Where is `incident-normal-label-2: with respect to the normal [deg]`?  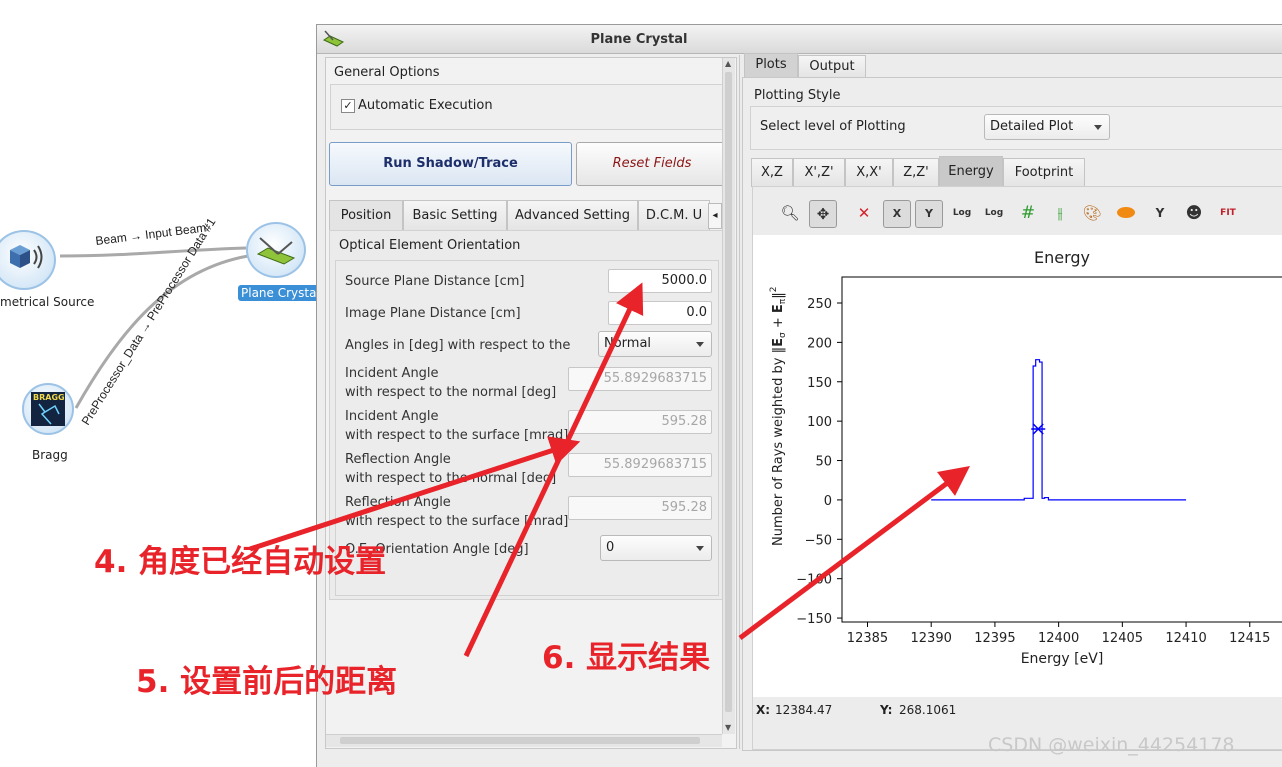 incident-normal-label-2: with respect to the normal [deg] is located at coordinates (451, 392).